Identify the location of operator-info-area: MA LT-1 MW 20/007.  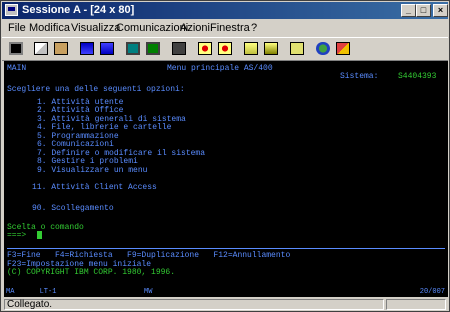
(226, 292).